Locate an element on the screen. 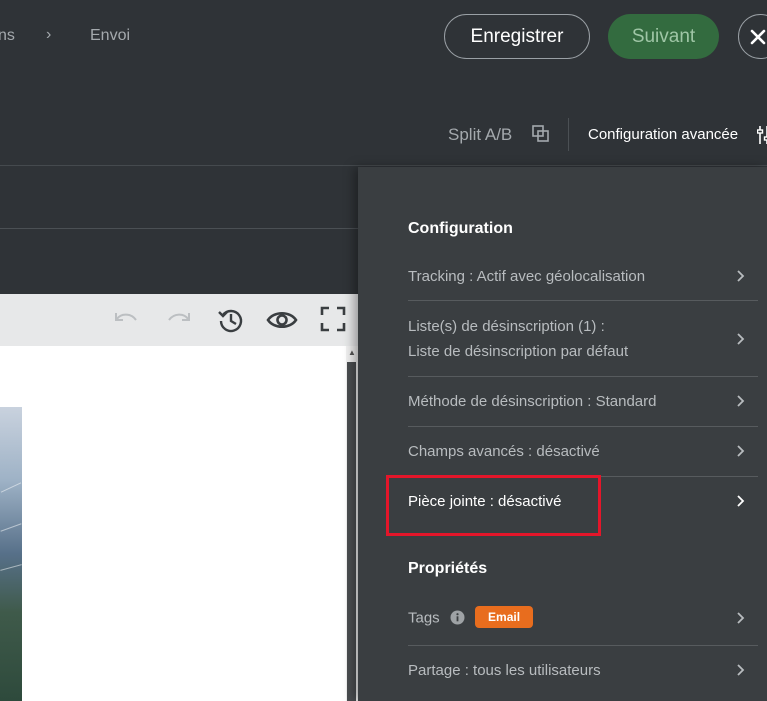 Image resolution: width=767 pixels, height=701 pixels. info-icon is located at coordinates (457, 617).